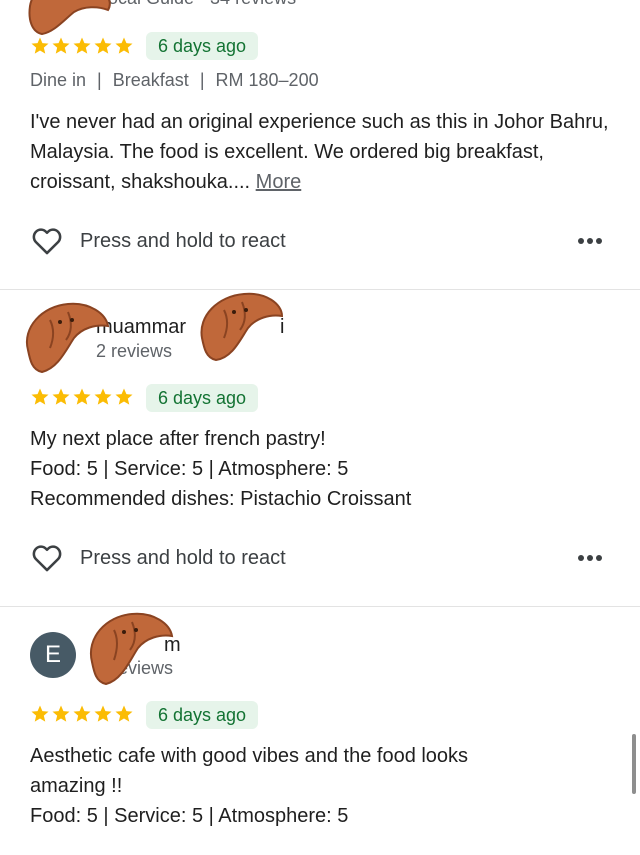  What do you see at coordinates (320, 241) in the screenshot?
I see `review-1-react-row: Press and hold to react` at bounding box center [320, 241].